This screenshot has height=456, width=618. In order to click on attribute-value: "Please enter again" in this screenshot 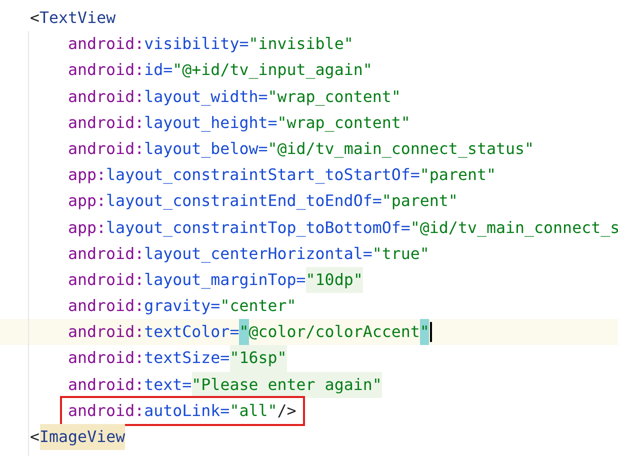, I will do `click(287, 385)`.